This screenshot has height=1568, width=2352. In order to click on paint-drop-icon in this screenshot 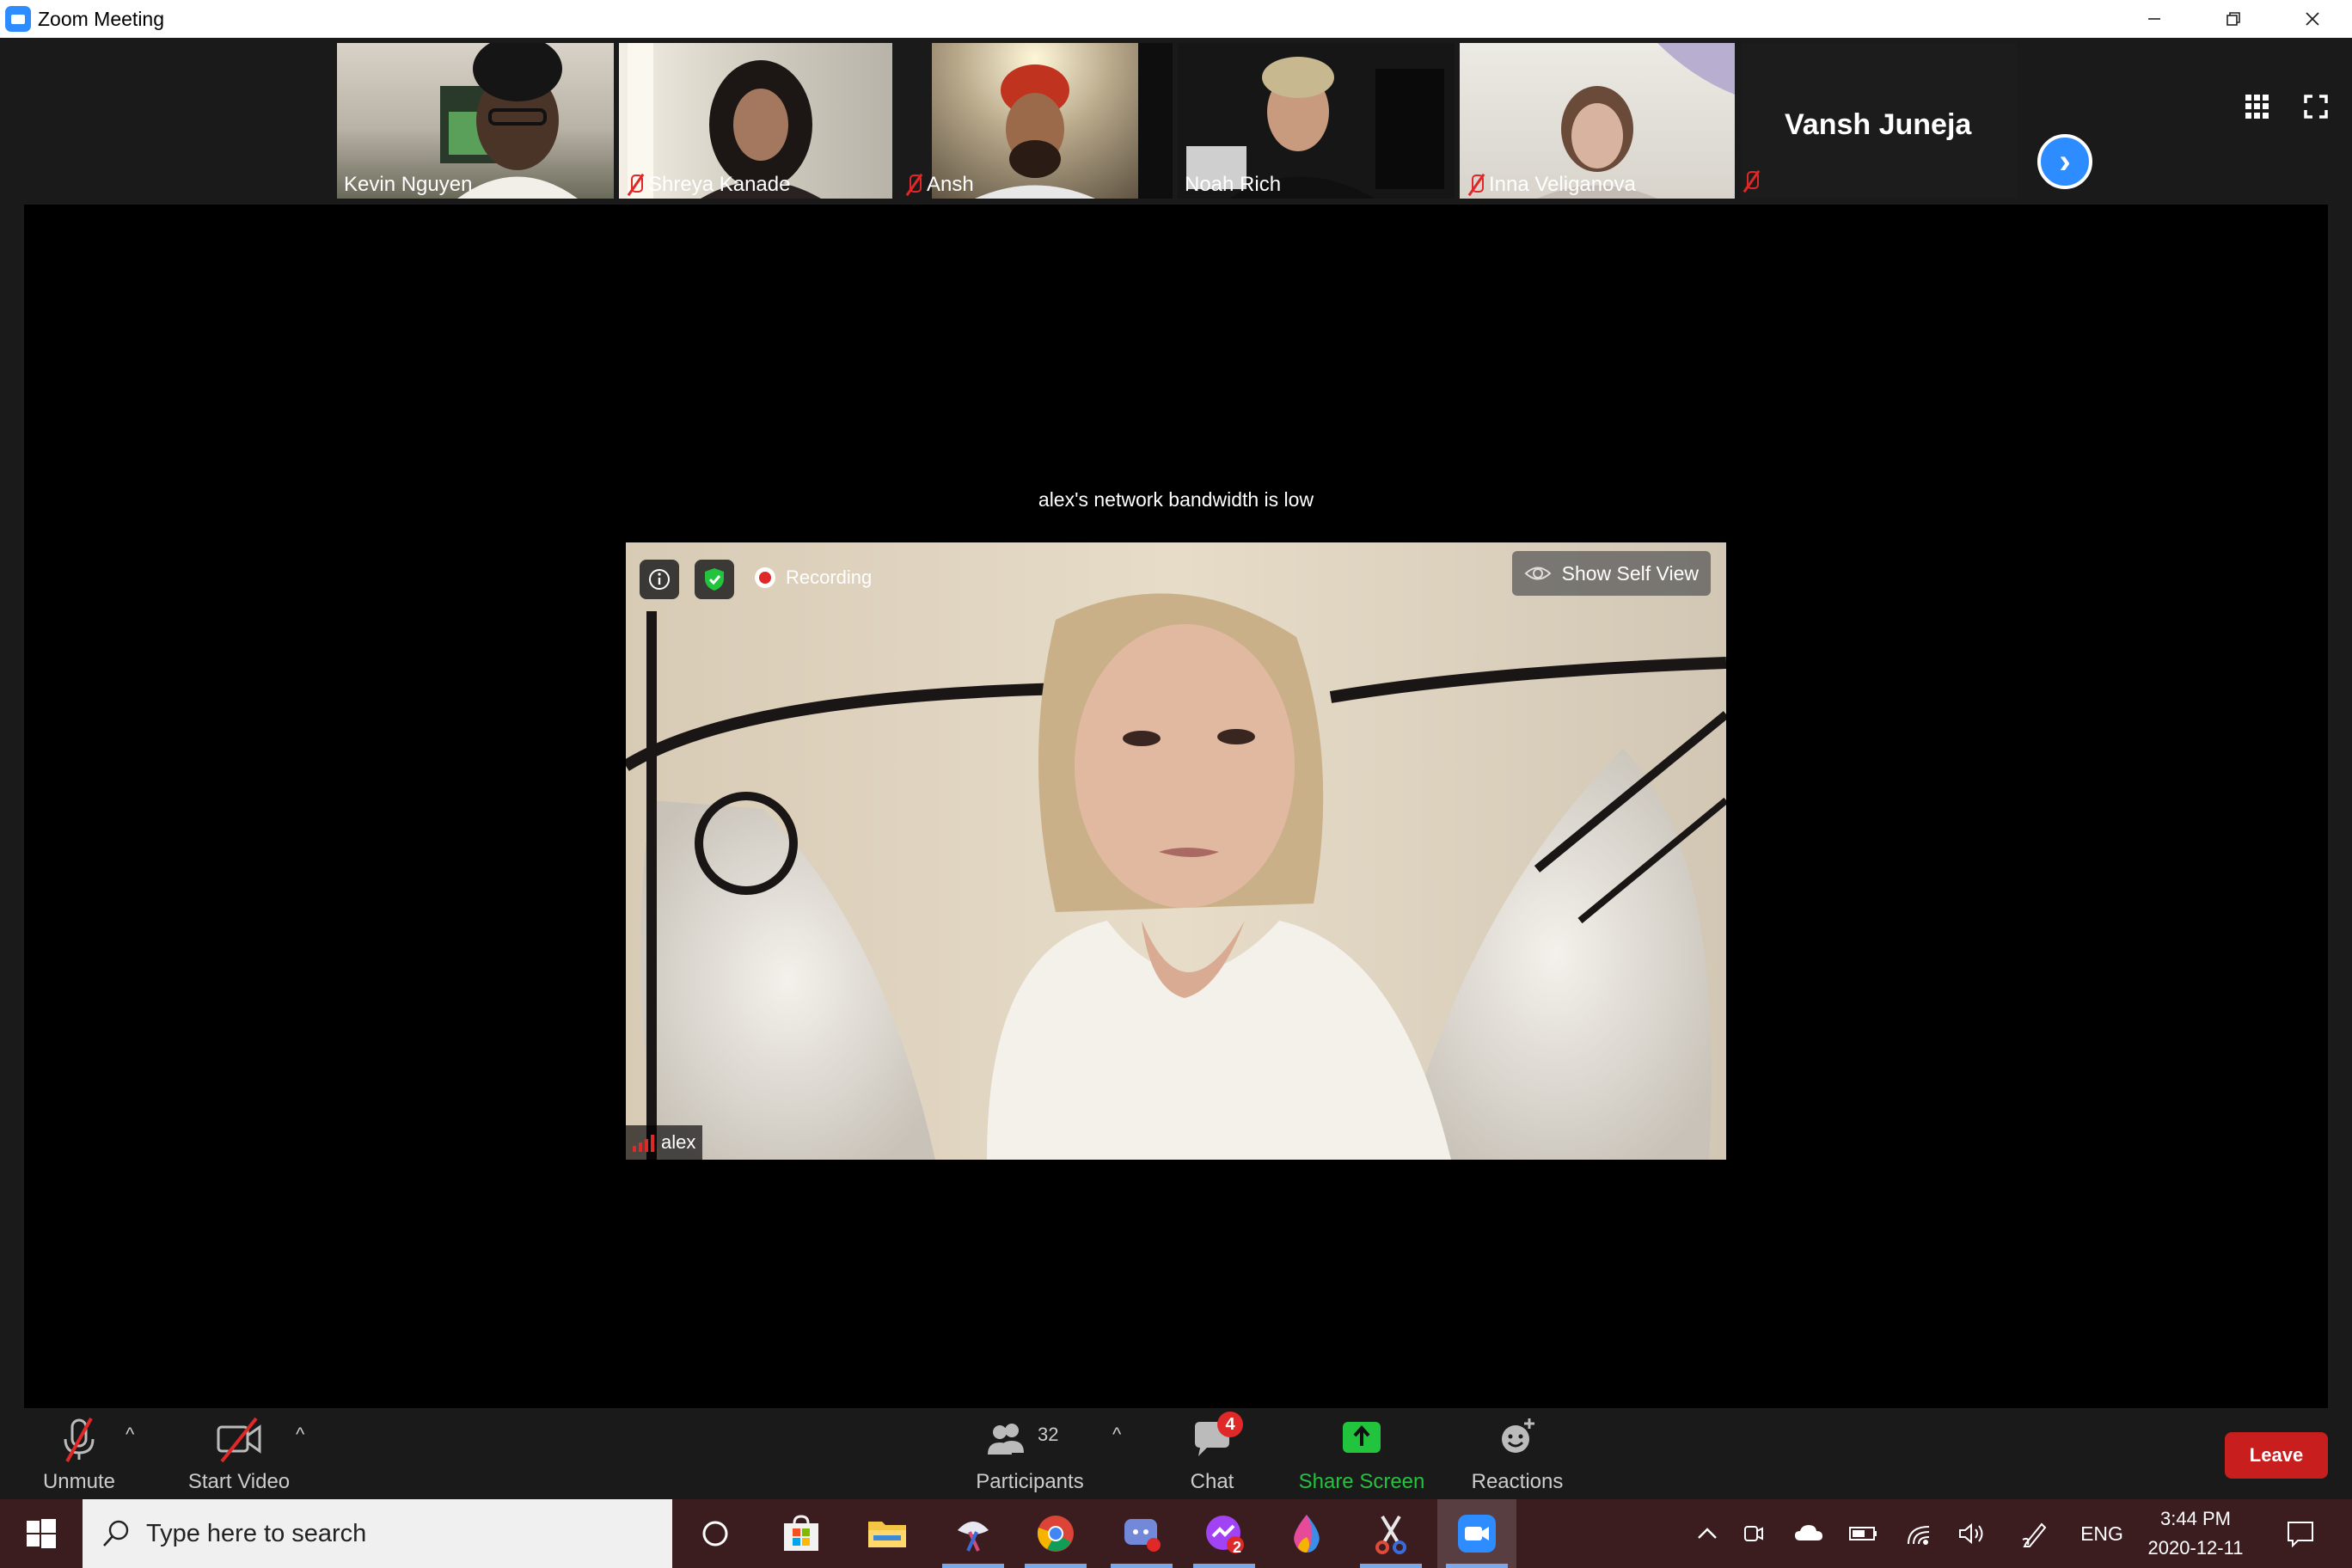, I will do `click(1307, 1534)`.